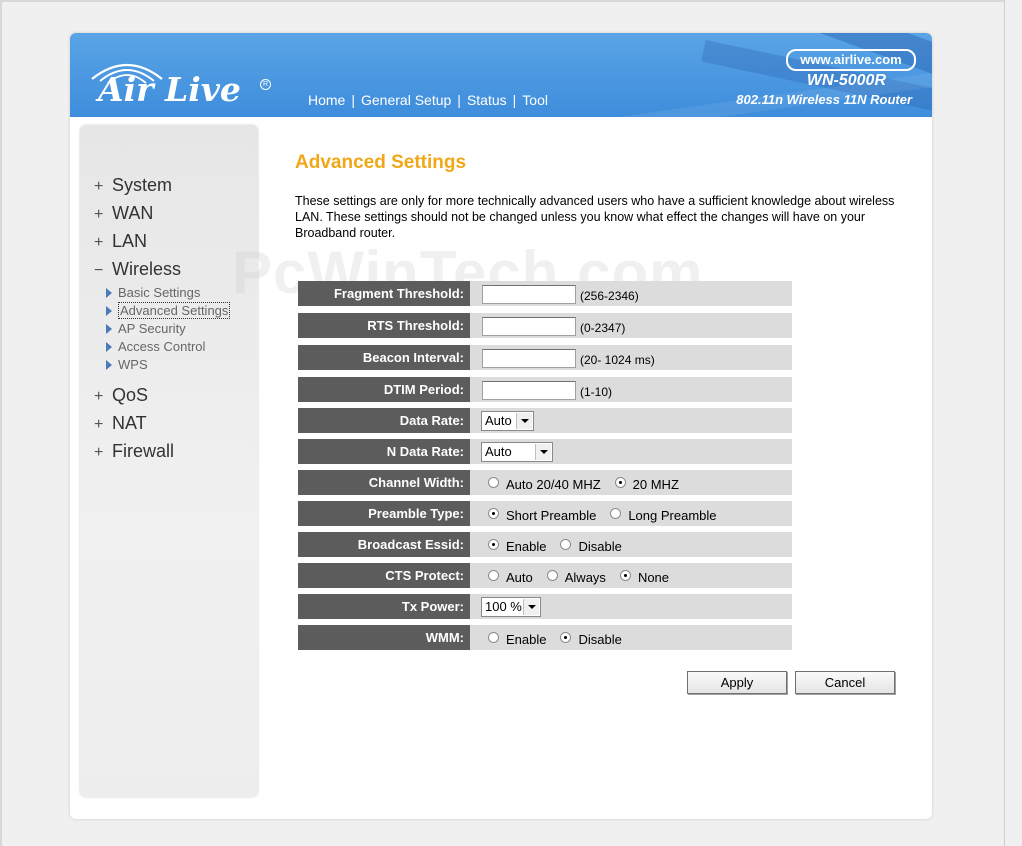 The image size is (1022, 846). Describe the element at coordinates (552, 575) in the screenshot. I see `cts-protect-always-radio` at that location.